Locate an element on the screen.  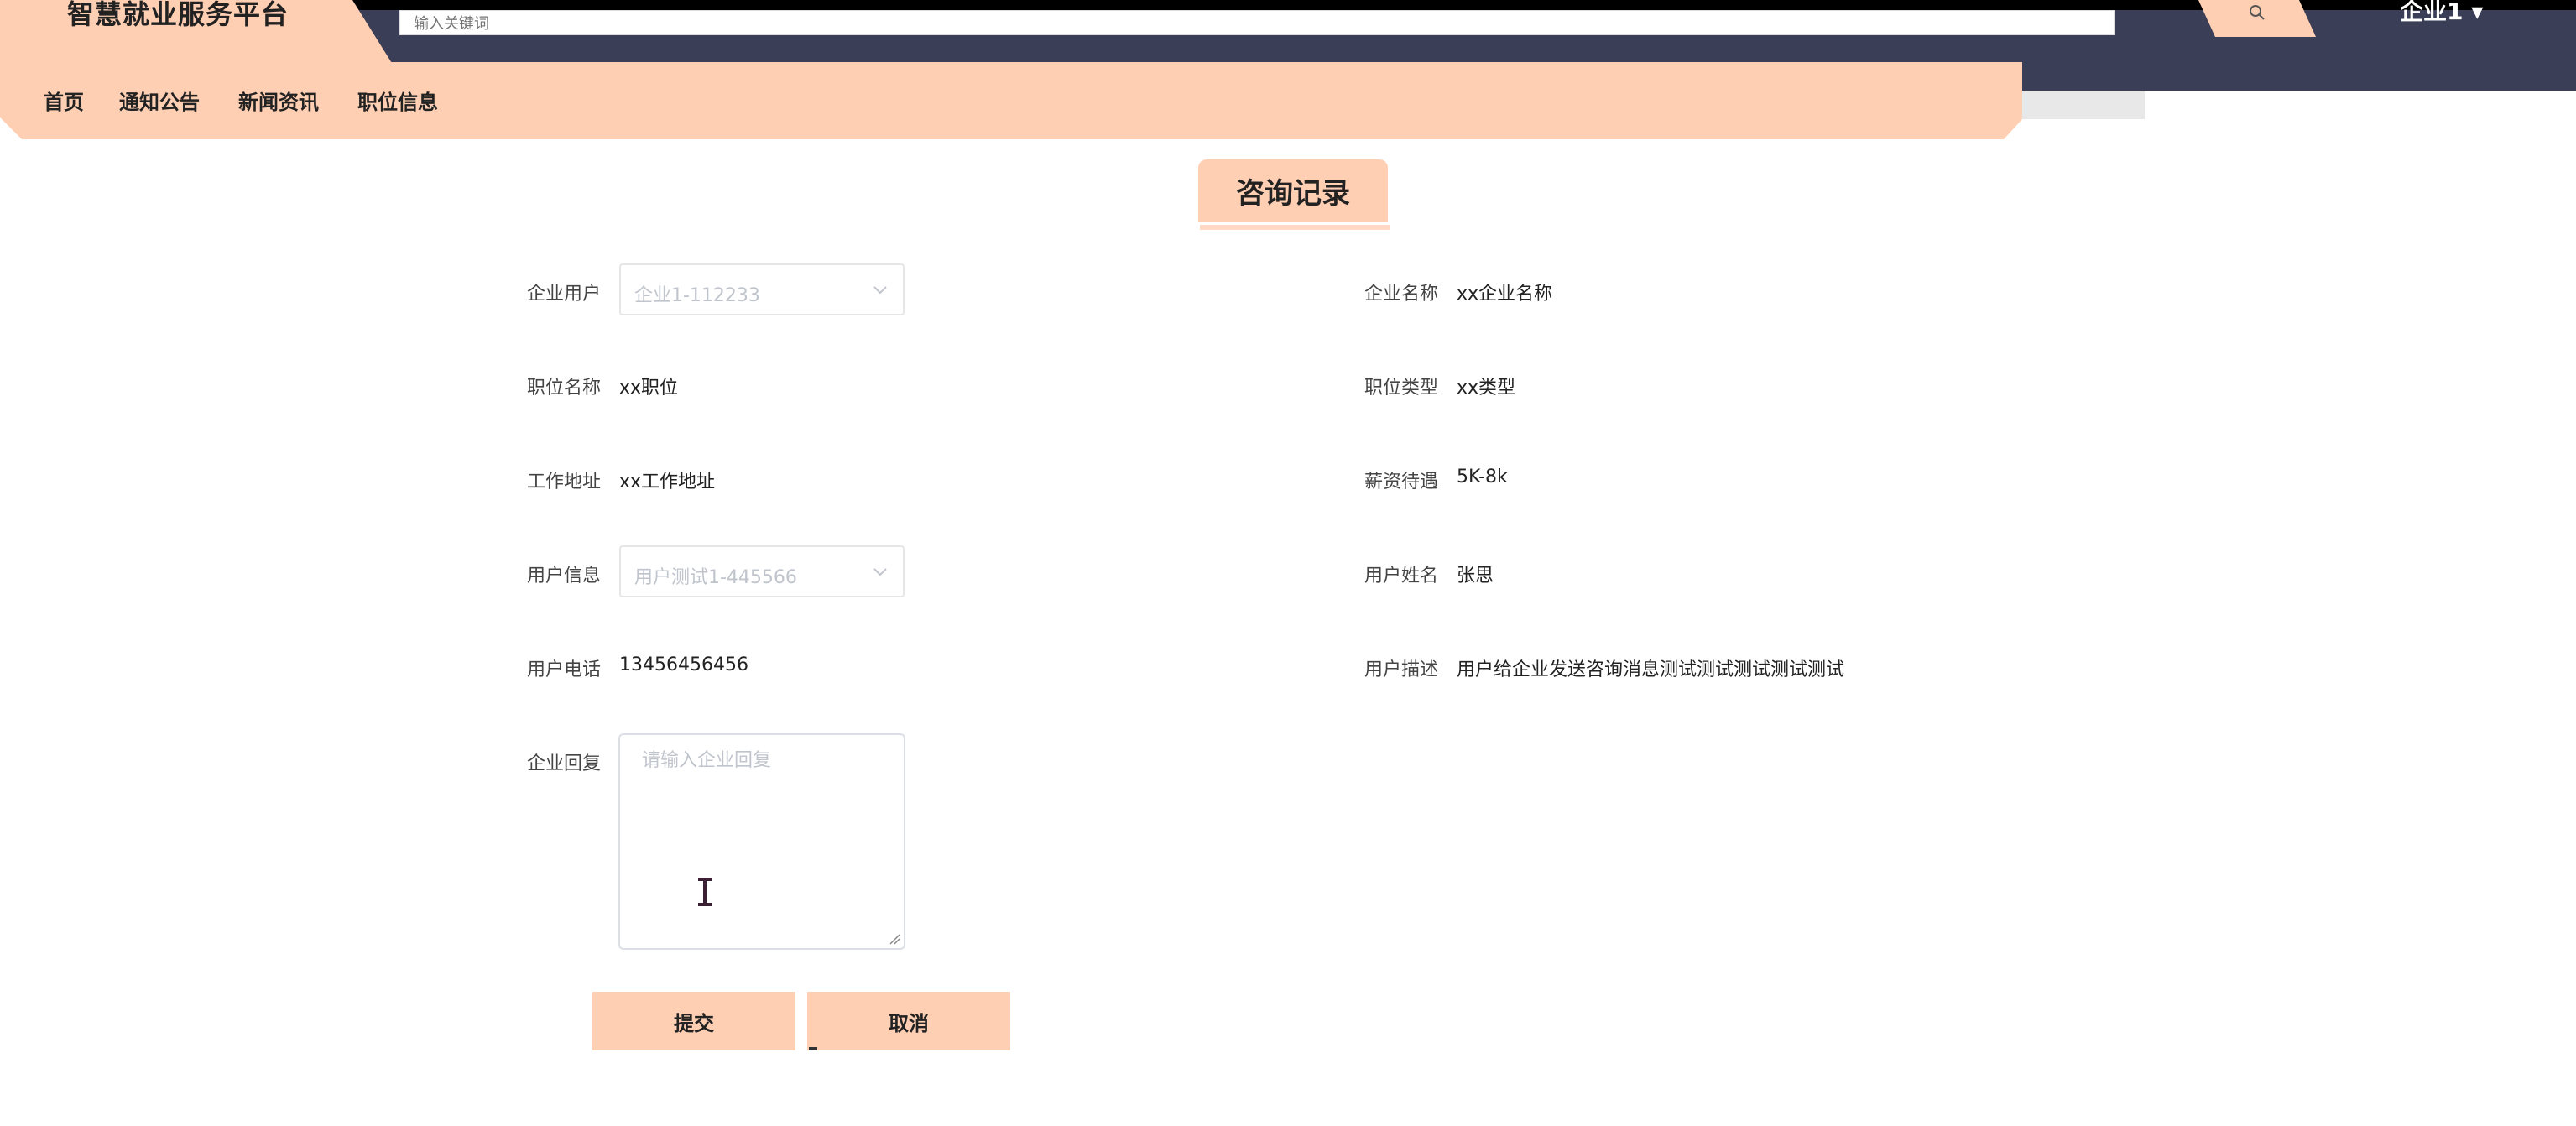
nav-item-news: 新闻资讯 is located at coordinates (278, 100).